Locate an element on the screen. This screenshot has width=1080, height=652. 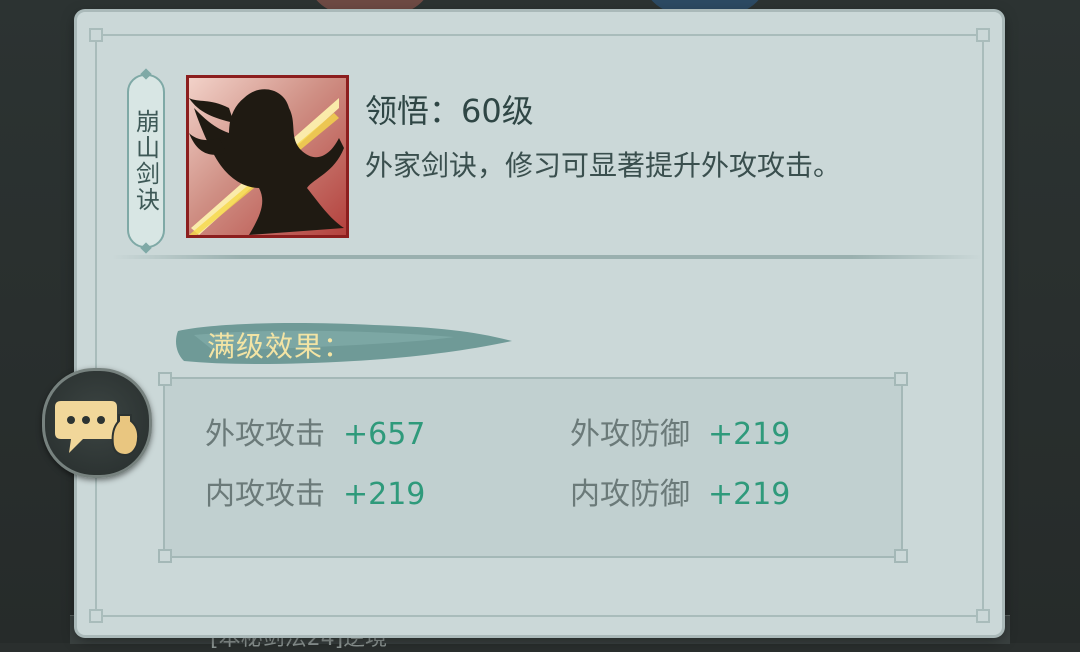
stat-row: 外攻防御 +219 is located at coordinates (680, 431).